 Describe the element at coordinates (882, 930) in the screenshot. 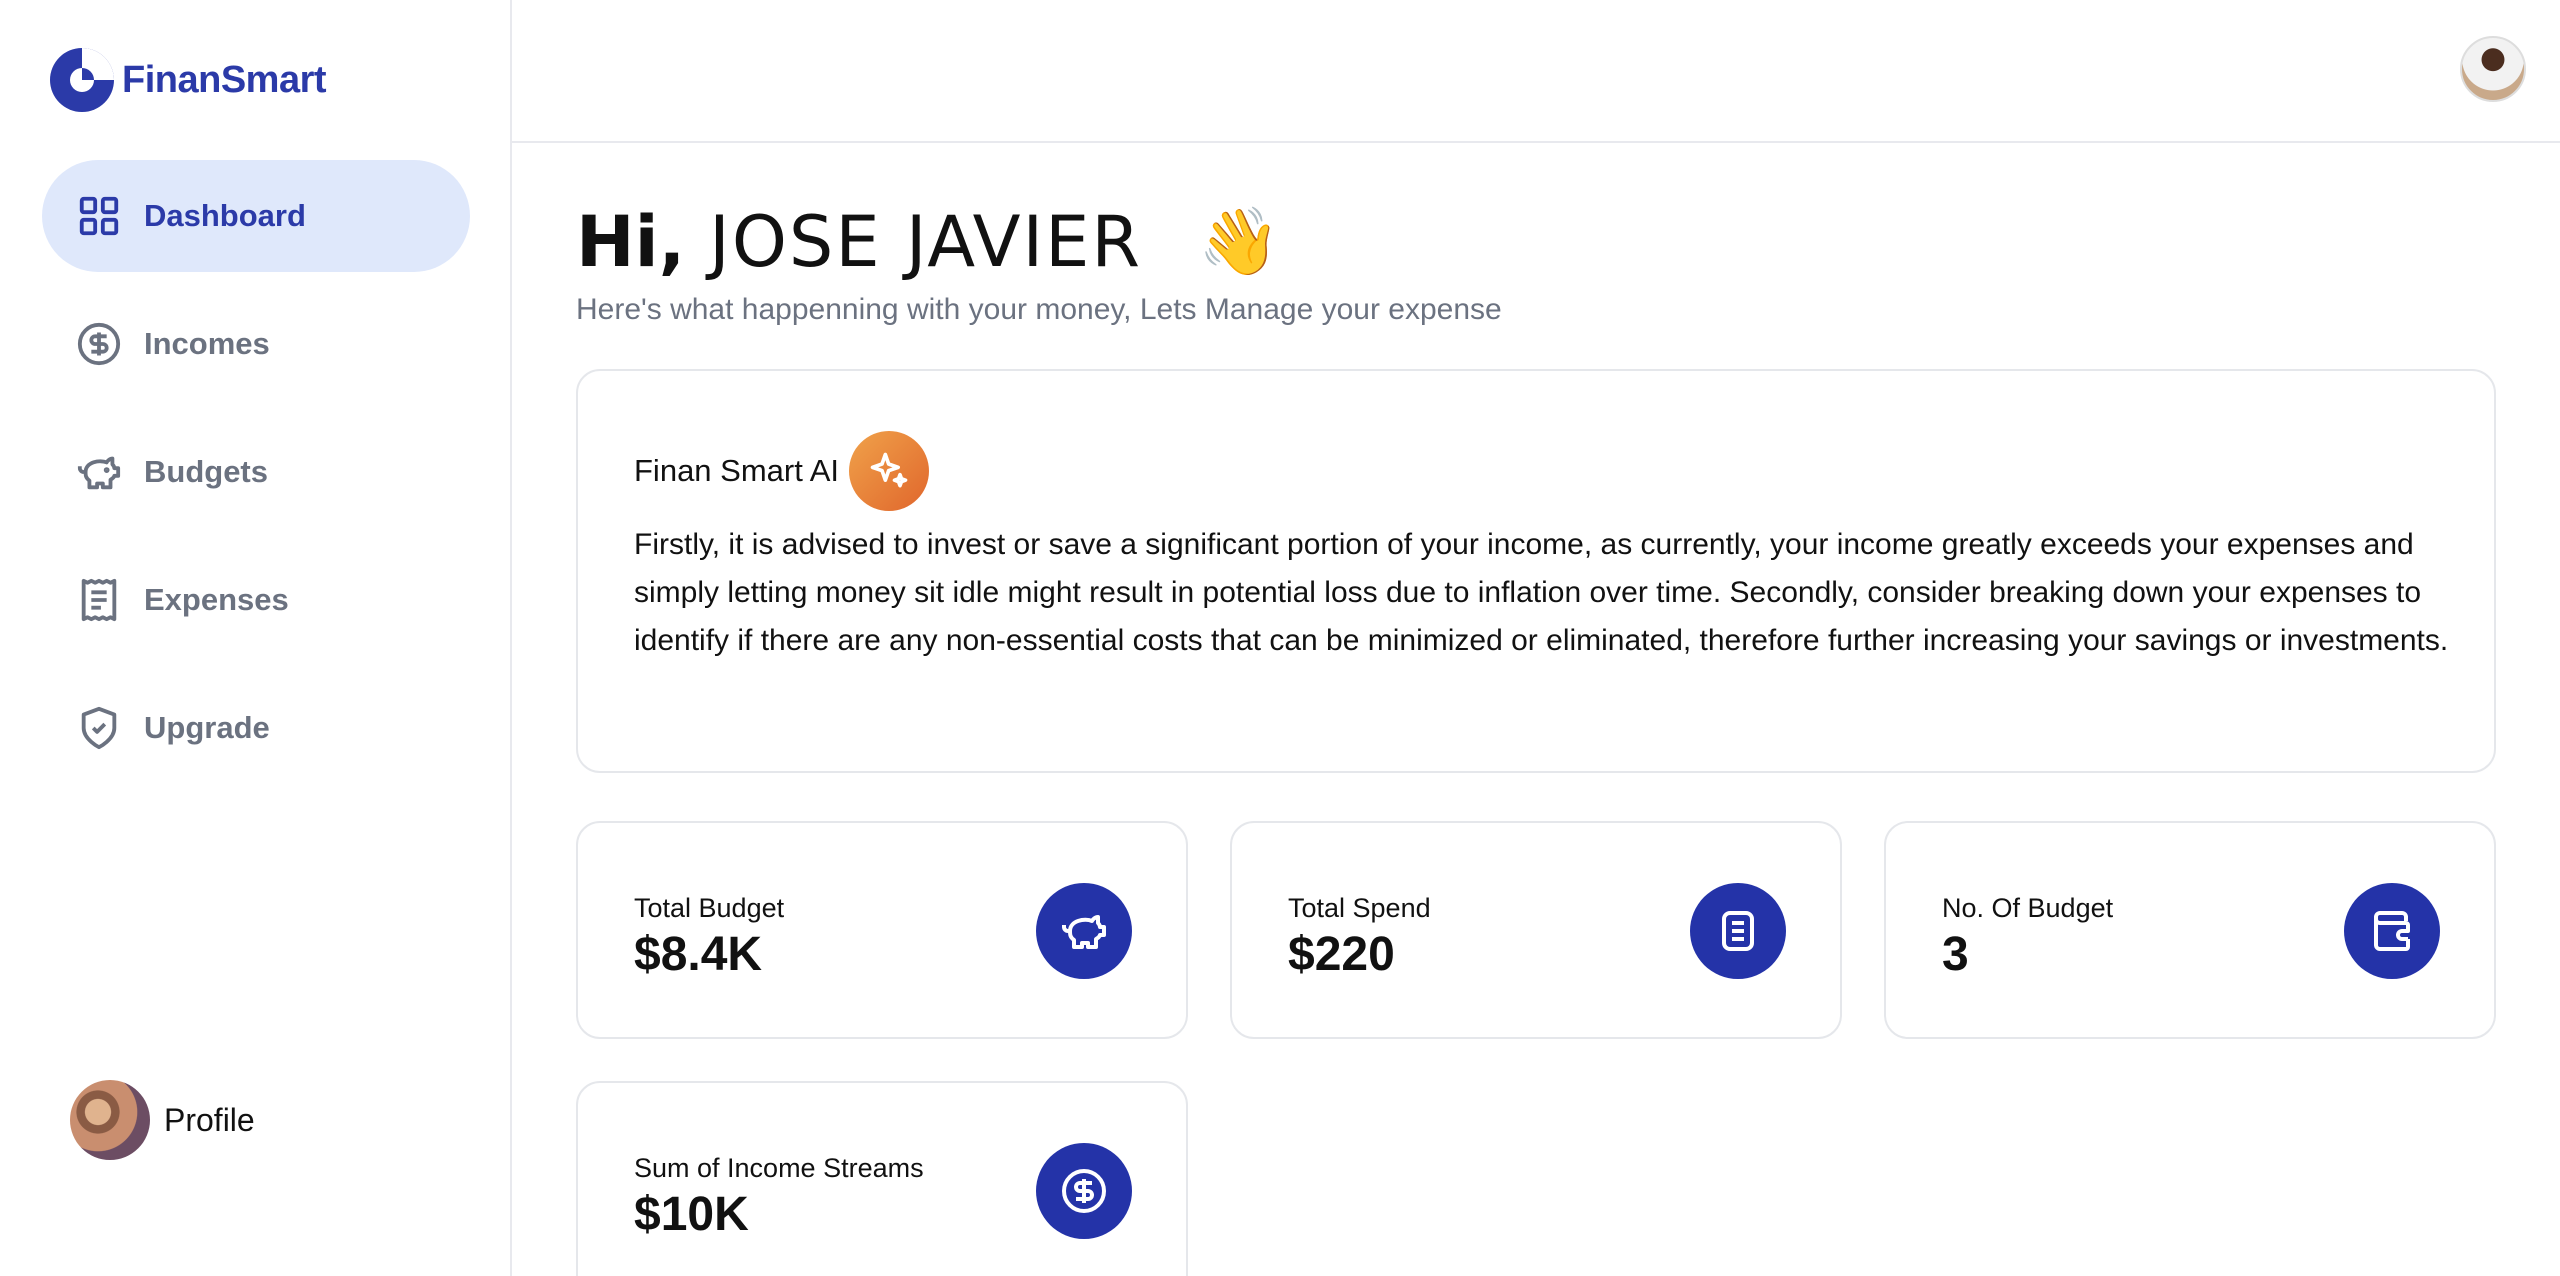

I see `stat-card-total-budget: Total Budget $8.4K` at that location.